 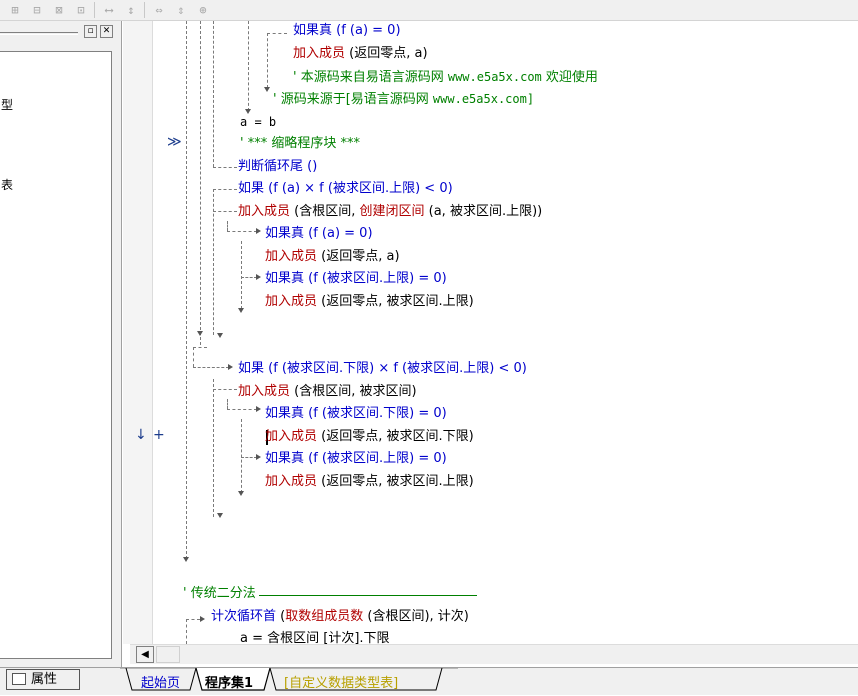 I want to click on align-center-icon: ⊟, so click(x=37, y=10).